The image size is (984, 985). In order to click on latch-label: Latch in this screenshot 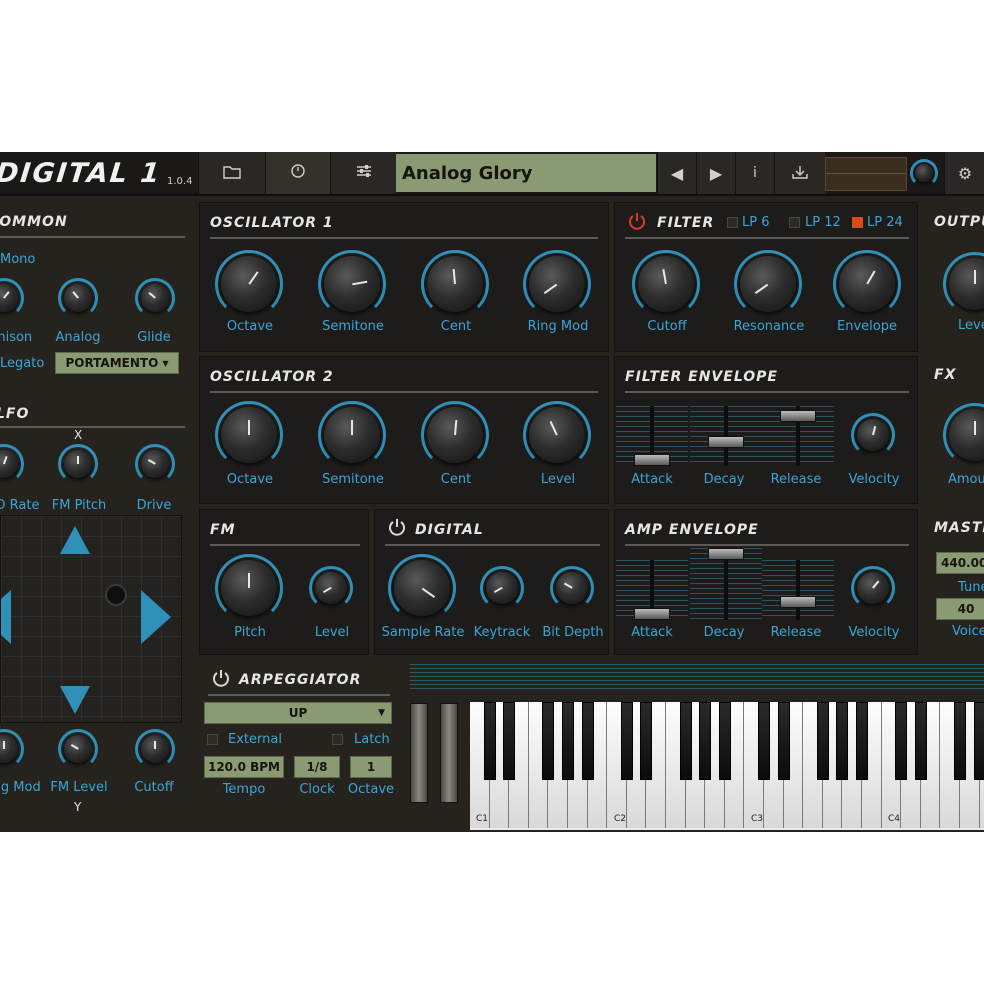, I will do `click(372, 739)`.